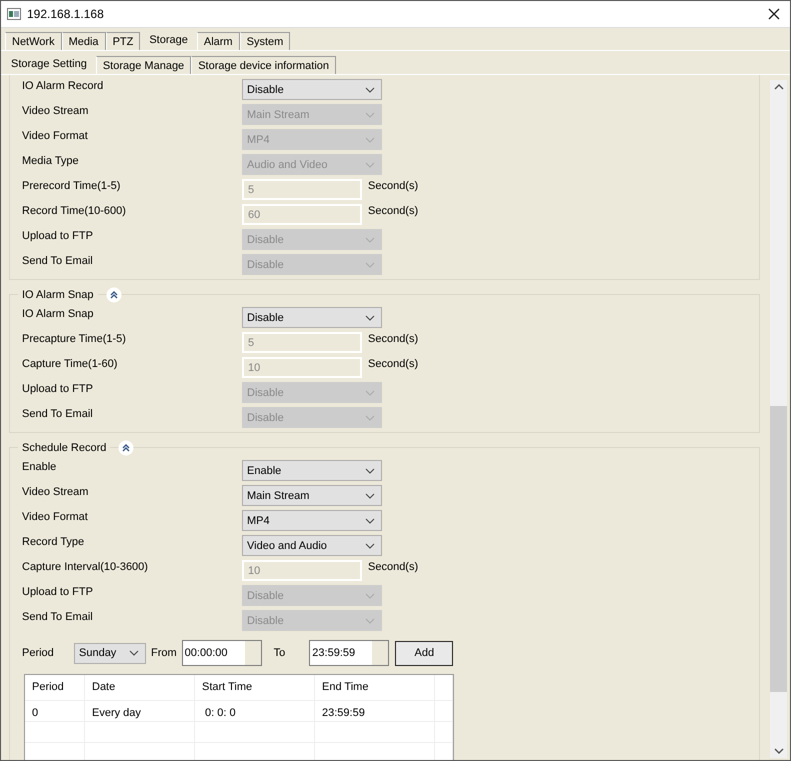 The height and width of the screenshot is (761, 791). I want to click on table-cell: 23:59:59, so click(375, 711).